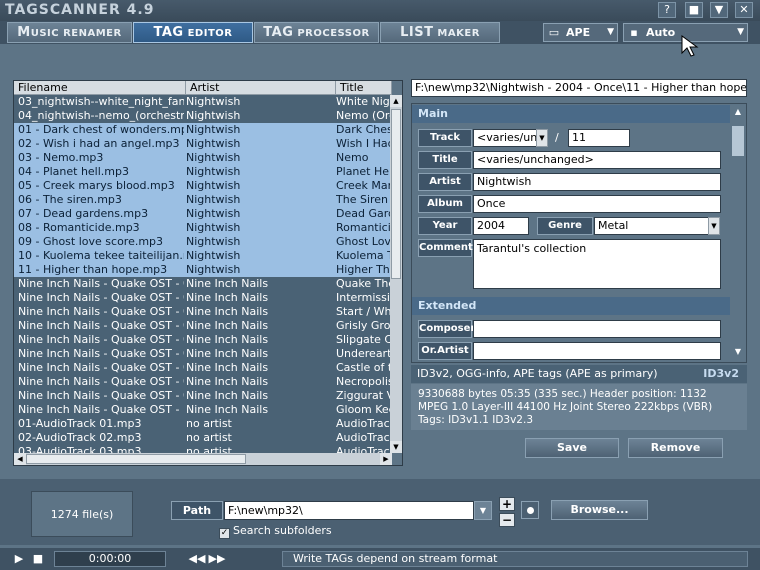  Describe the element at coordinates (364, 129) in the screenshot. I see `title-cell: Dark Chest` at that location.